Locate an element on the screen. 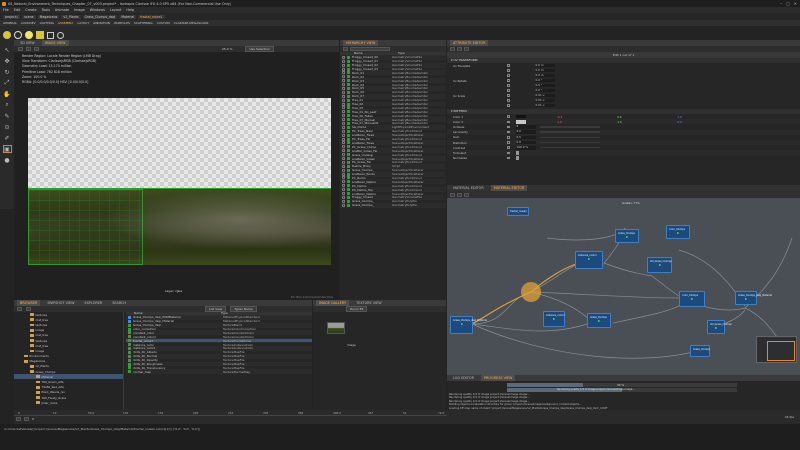 This screenshot has height=450, width=800. tab-image-gallery: IMAGE GALLERY is located at coordinates (333, 303).